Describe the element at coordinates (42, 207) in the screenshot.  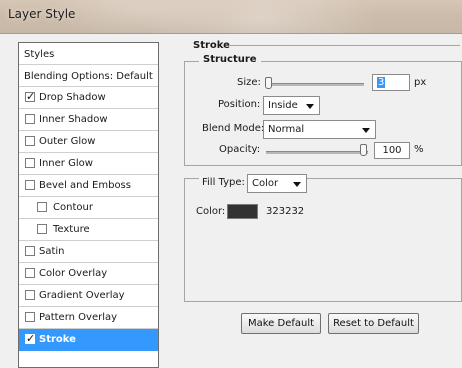
I see `contour-checkbox` at that location.